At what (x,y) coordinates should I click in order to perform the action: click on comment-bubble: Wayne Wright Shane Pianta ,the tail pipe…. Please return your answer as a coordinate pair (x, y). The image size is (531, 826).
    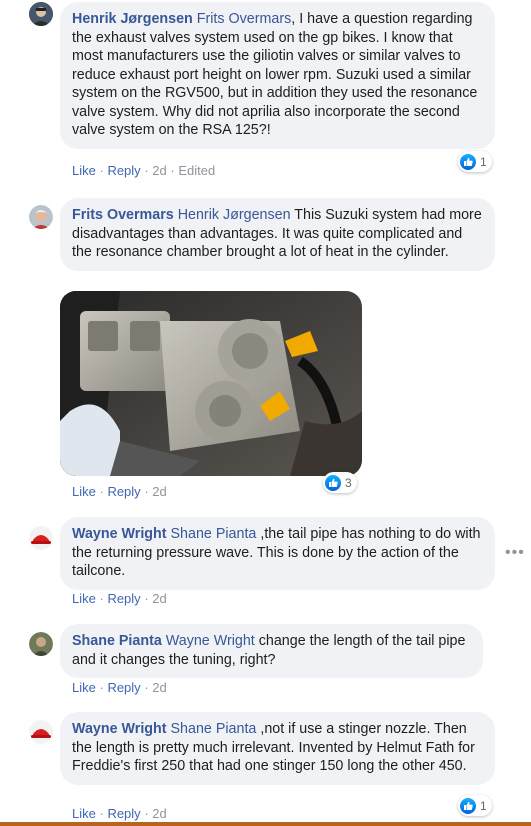
    Looking at the image, I should click on (277, 553).